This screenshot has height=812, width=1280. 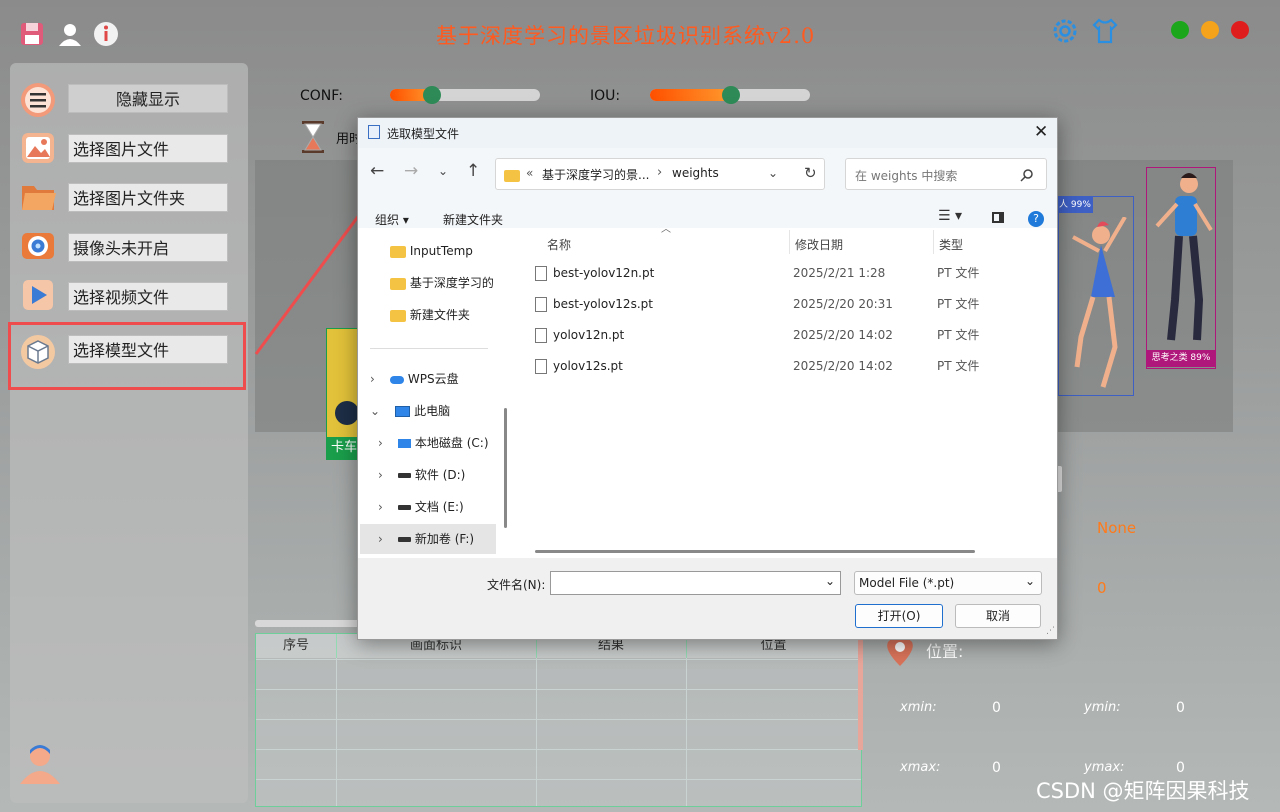 What do you see at coordinates (1210, 30) in the screenshot?
I see `minimize-button` at bounding box center [1210, 30].